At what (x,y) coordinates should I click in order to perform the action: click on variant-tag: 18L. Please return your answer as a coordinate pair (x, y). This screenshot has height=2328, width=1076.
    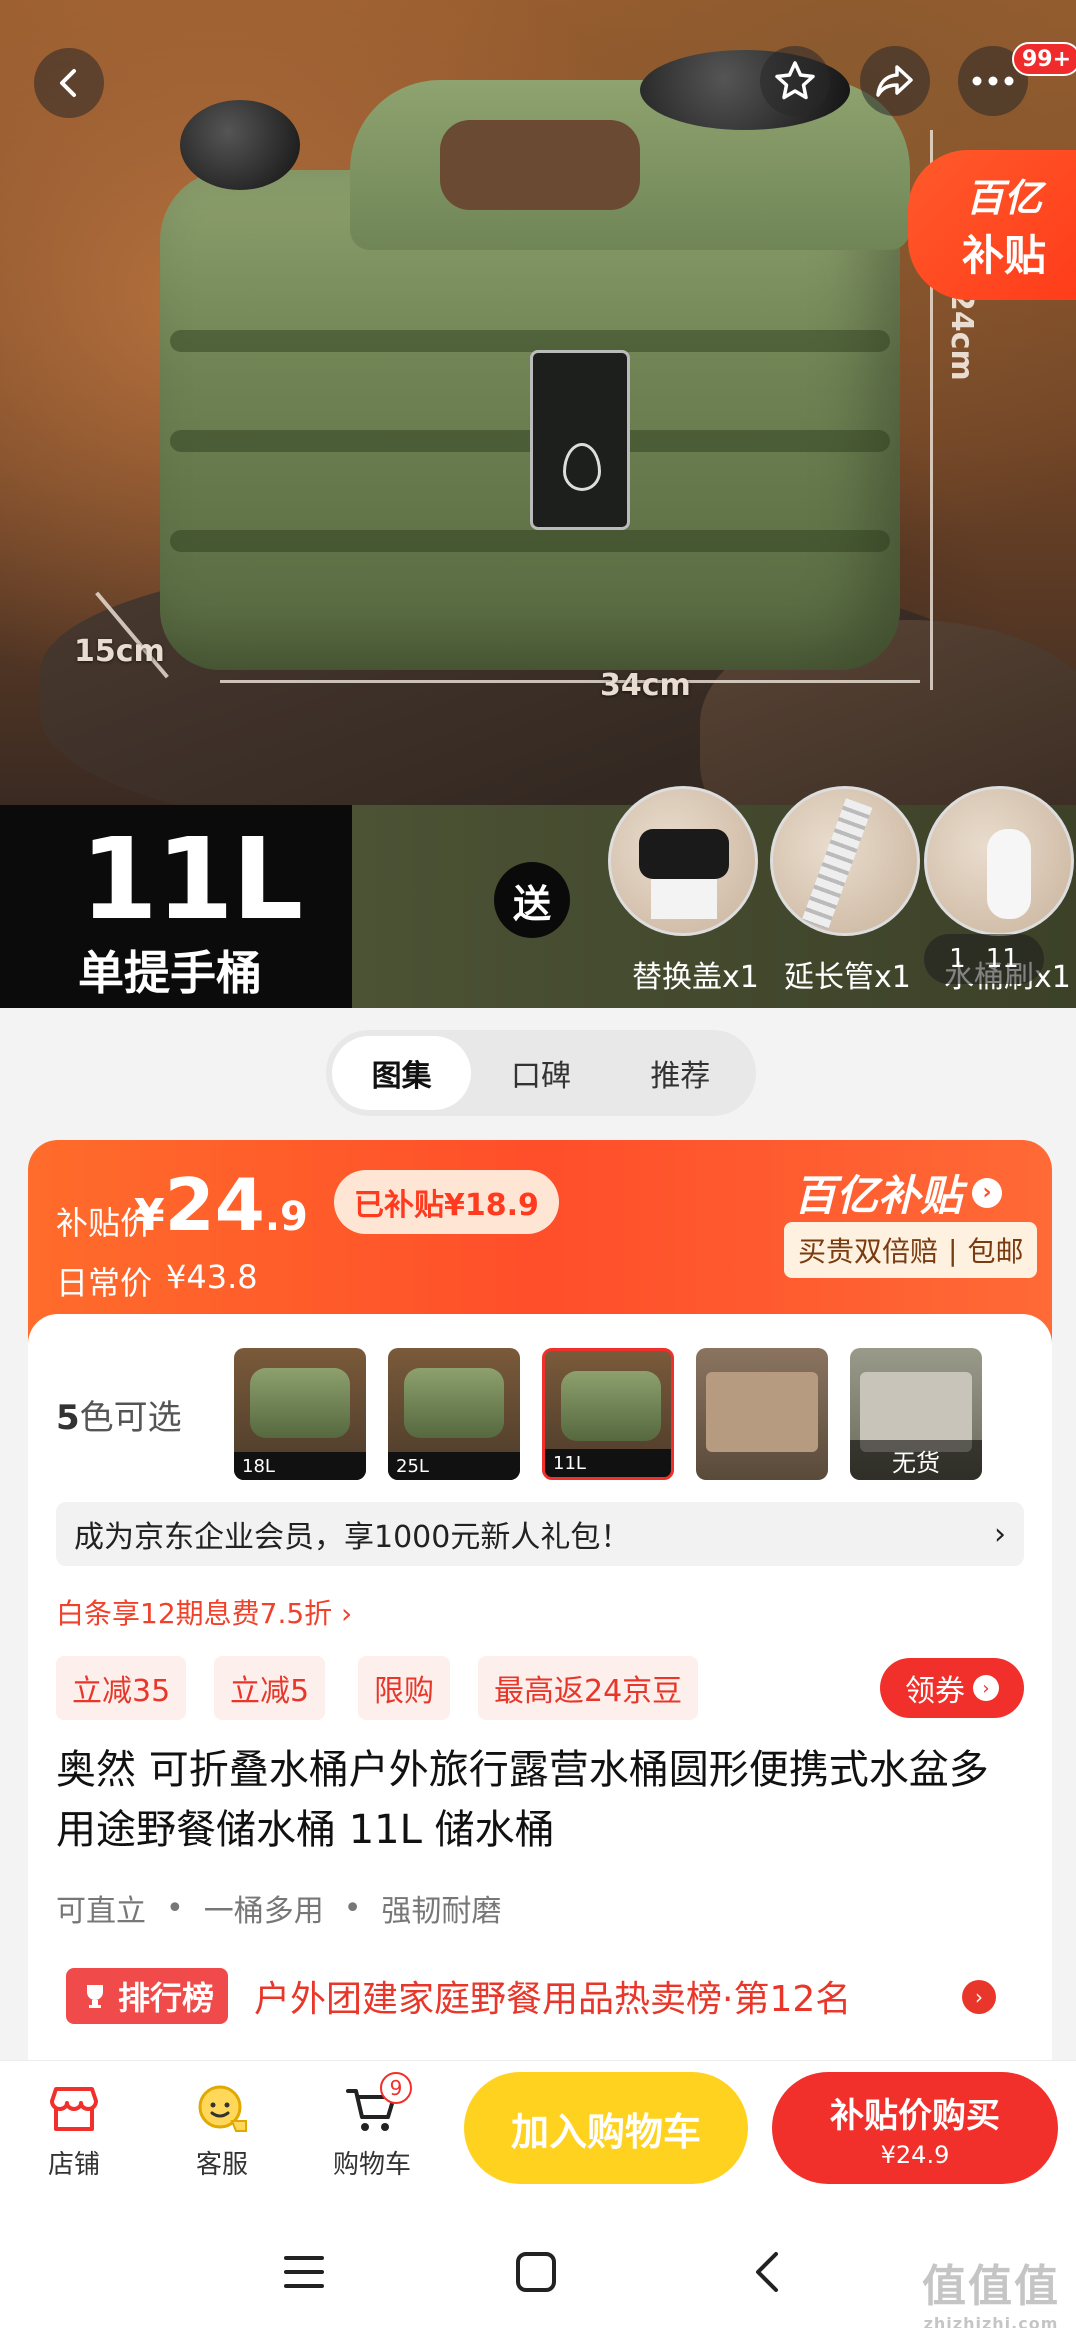
    Looking at the image, I should click on (300, 1466).